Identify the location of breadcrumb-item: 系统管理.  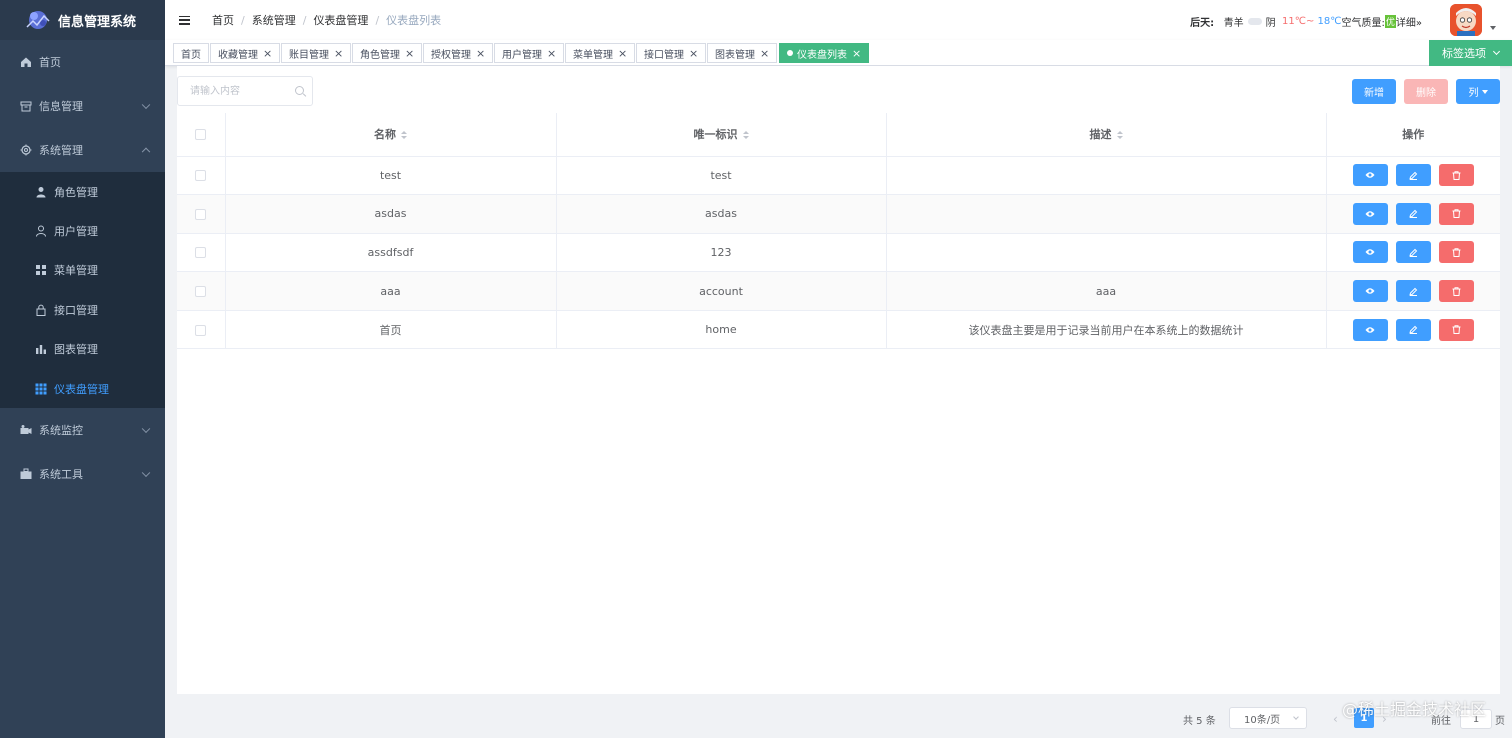
(274, 20).